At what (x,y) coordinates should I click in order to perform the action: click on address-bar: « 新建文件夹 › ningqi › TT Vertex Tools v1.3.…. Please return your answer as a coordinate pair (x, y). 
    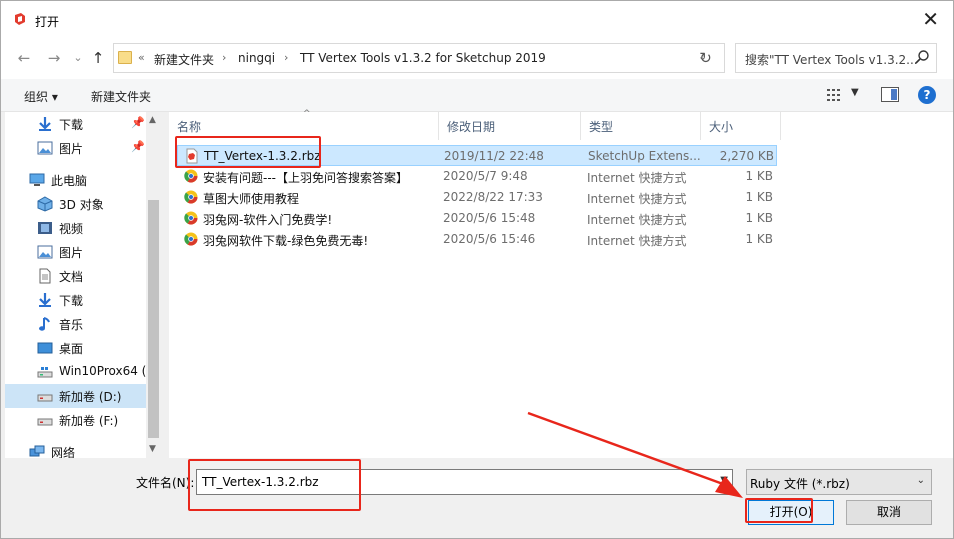
    Looking at the image, I should click on (419, 58).